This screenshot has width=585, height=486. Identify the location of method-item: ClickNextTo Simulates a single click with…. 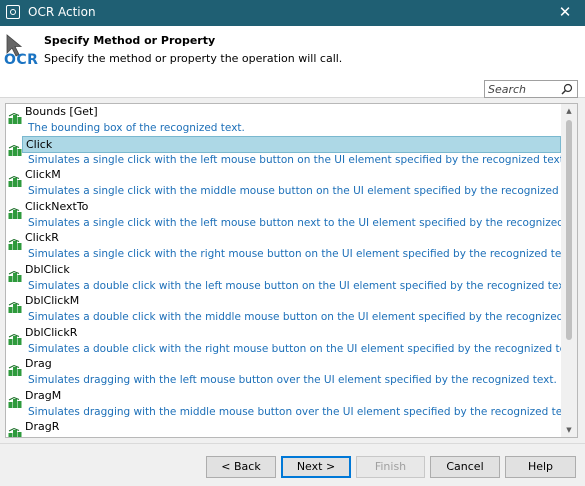
(291, 215).